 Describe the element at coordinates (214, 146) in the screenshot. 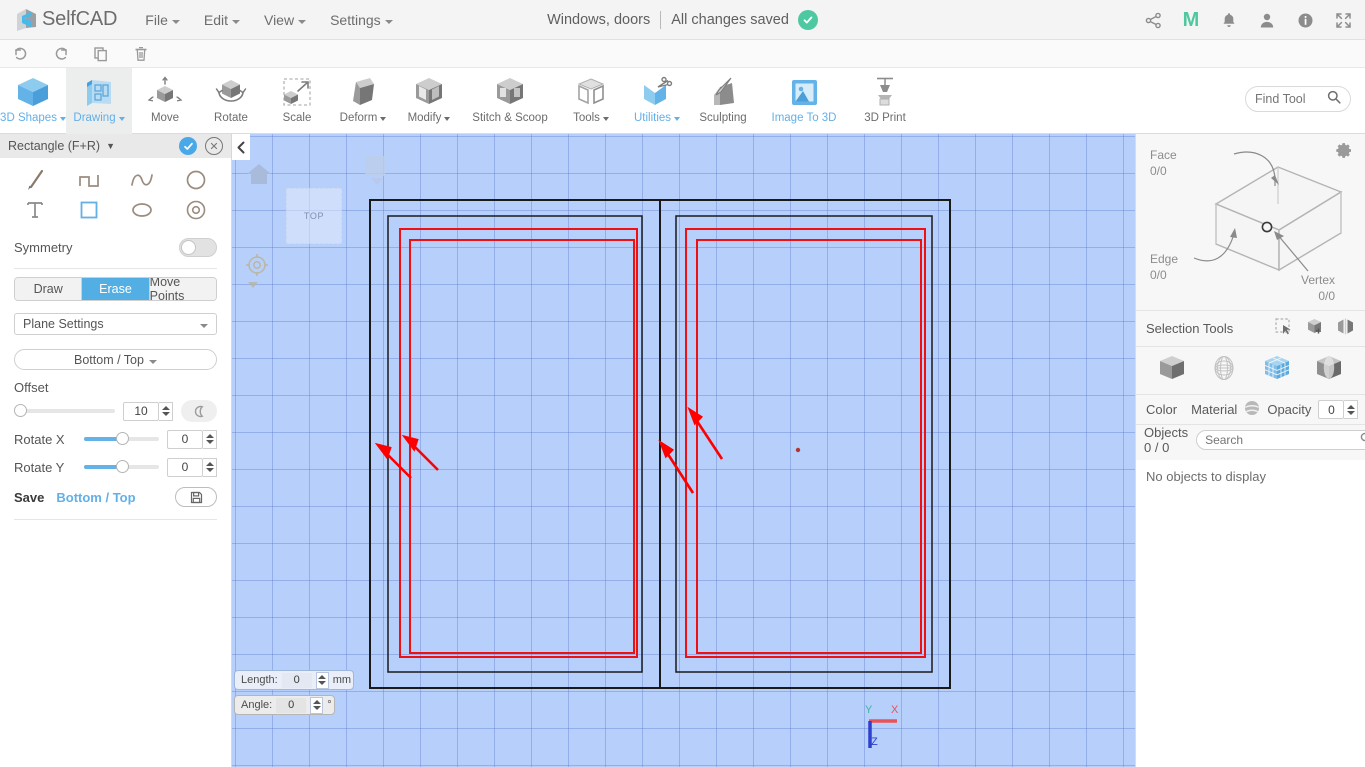

I see `cancel-button: ✕` at that location.